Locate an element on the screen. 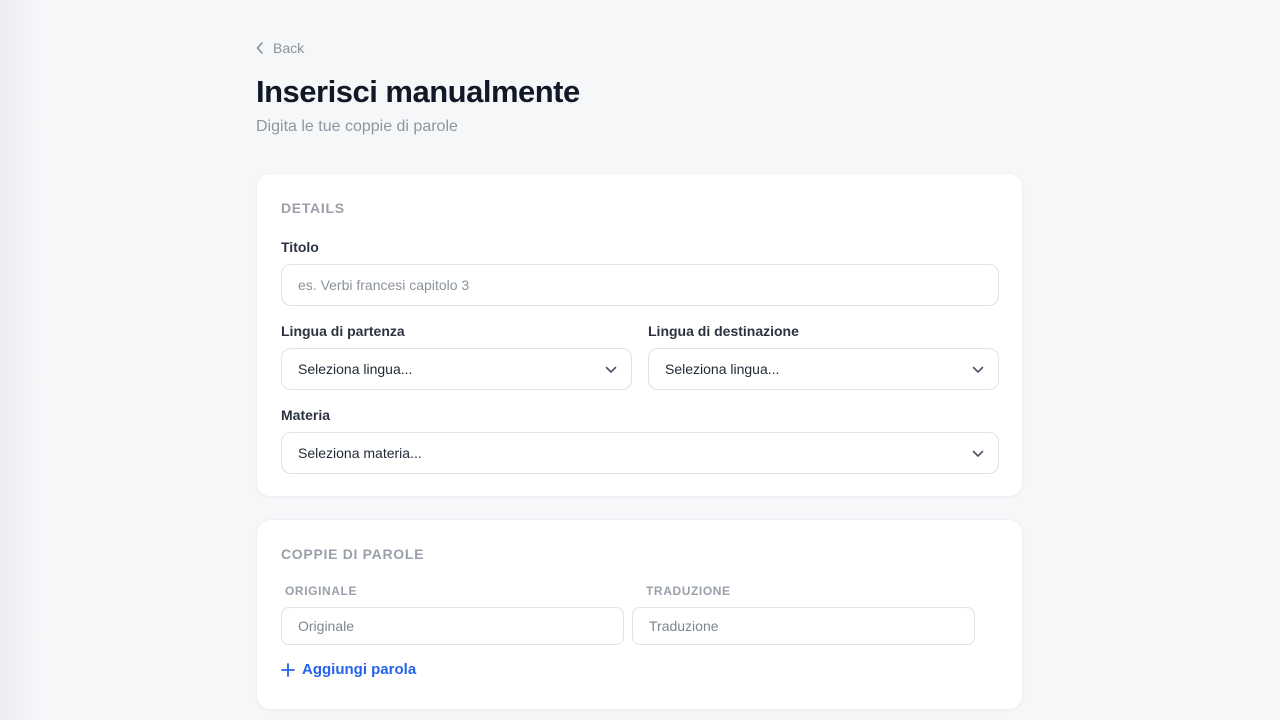  title-label: Titolo is located at coordinates (300, 247).